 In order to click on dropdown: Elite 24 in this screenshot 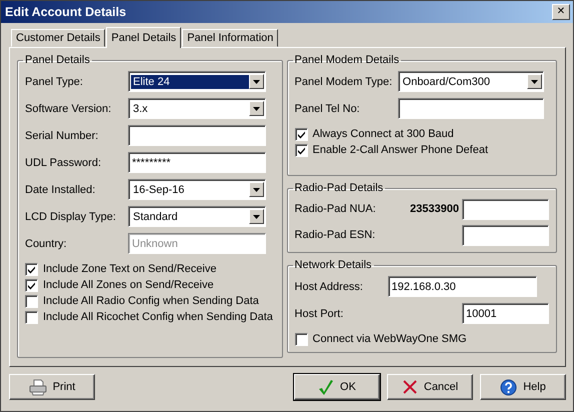, I will do `click(197, 81)`.